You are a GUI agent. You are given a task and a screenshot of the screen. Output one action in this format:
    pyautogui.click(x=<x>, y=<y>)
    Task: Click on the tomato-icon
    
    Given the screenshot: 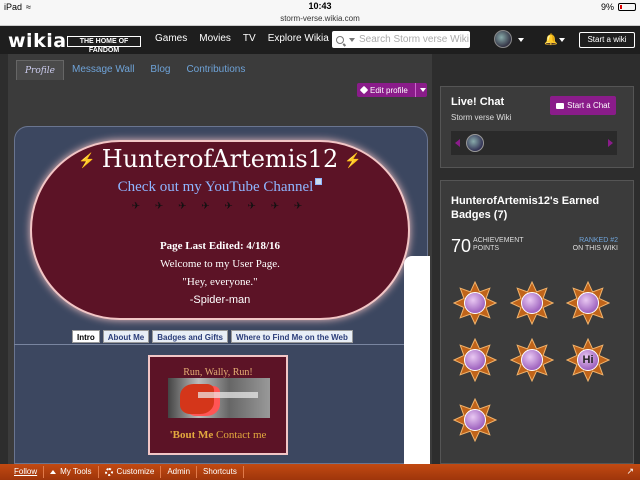 What is the action you would take?
    pyautogui.click(x=475, y=420)
    